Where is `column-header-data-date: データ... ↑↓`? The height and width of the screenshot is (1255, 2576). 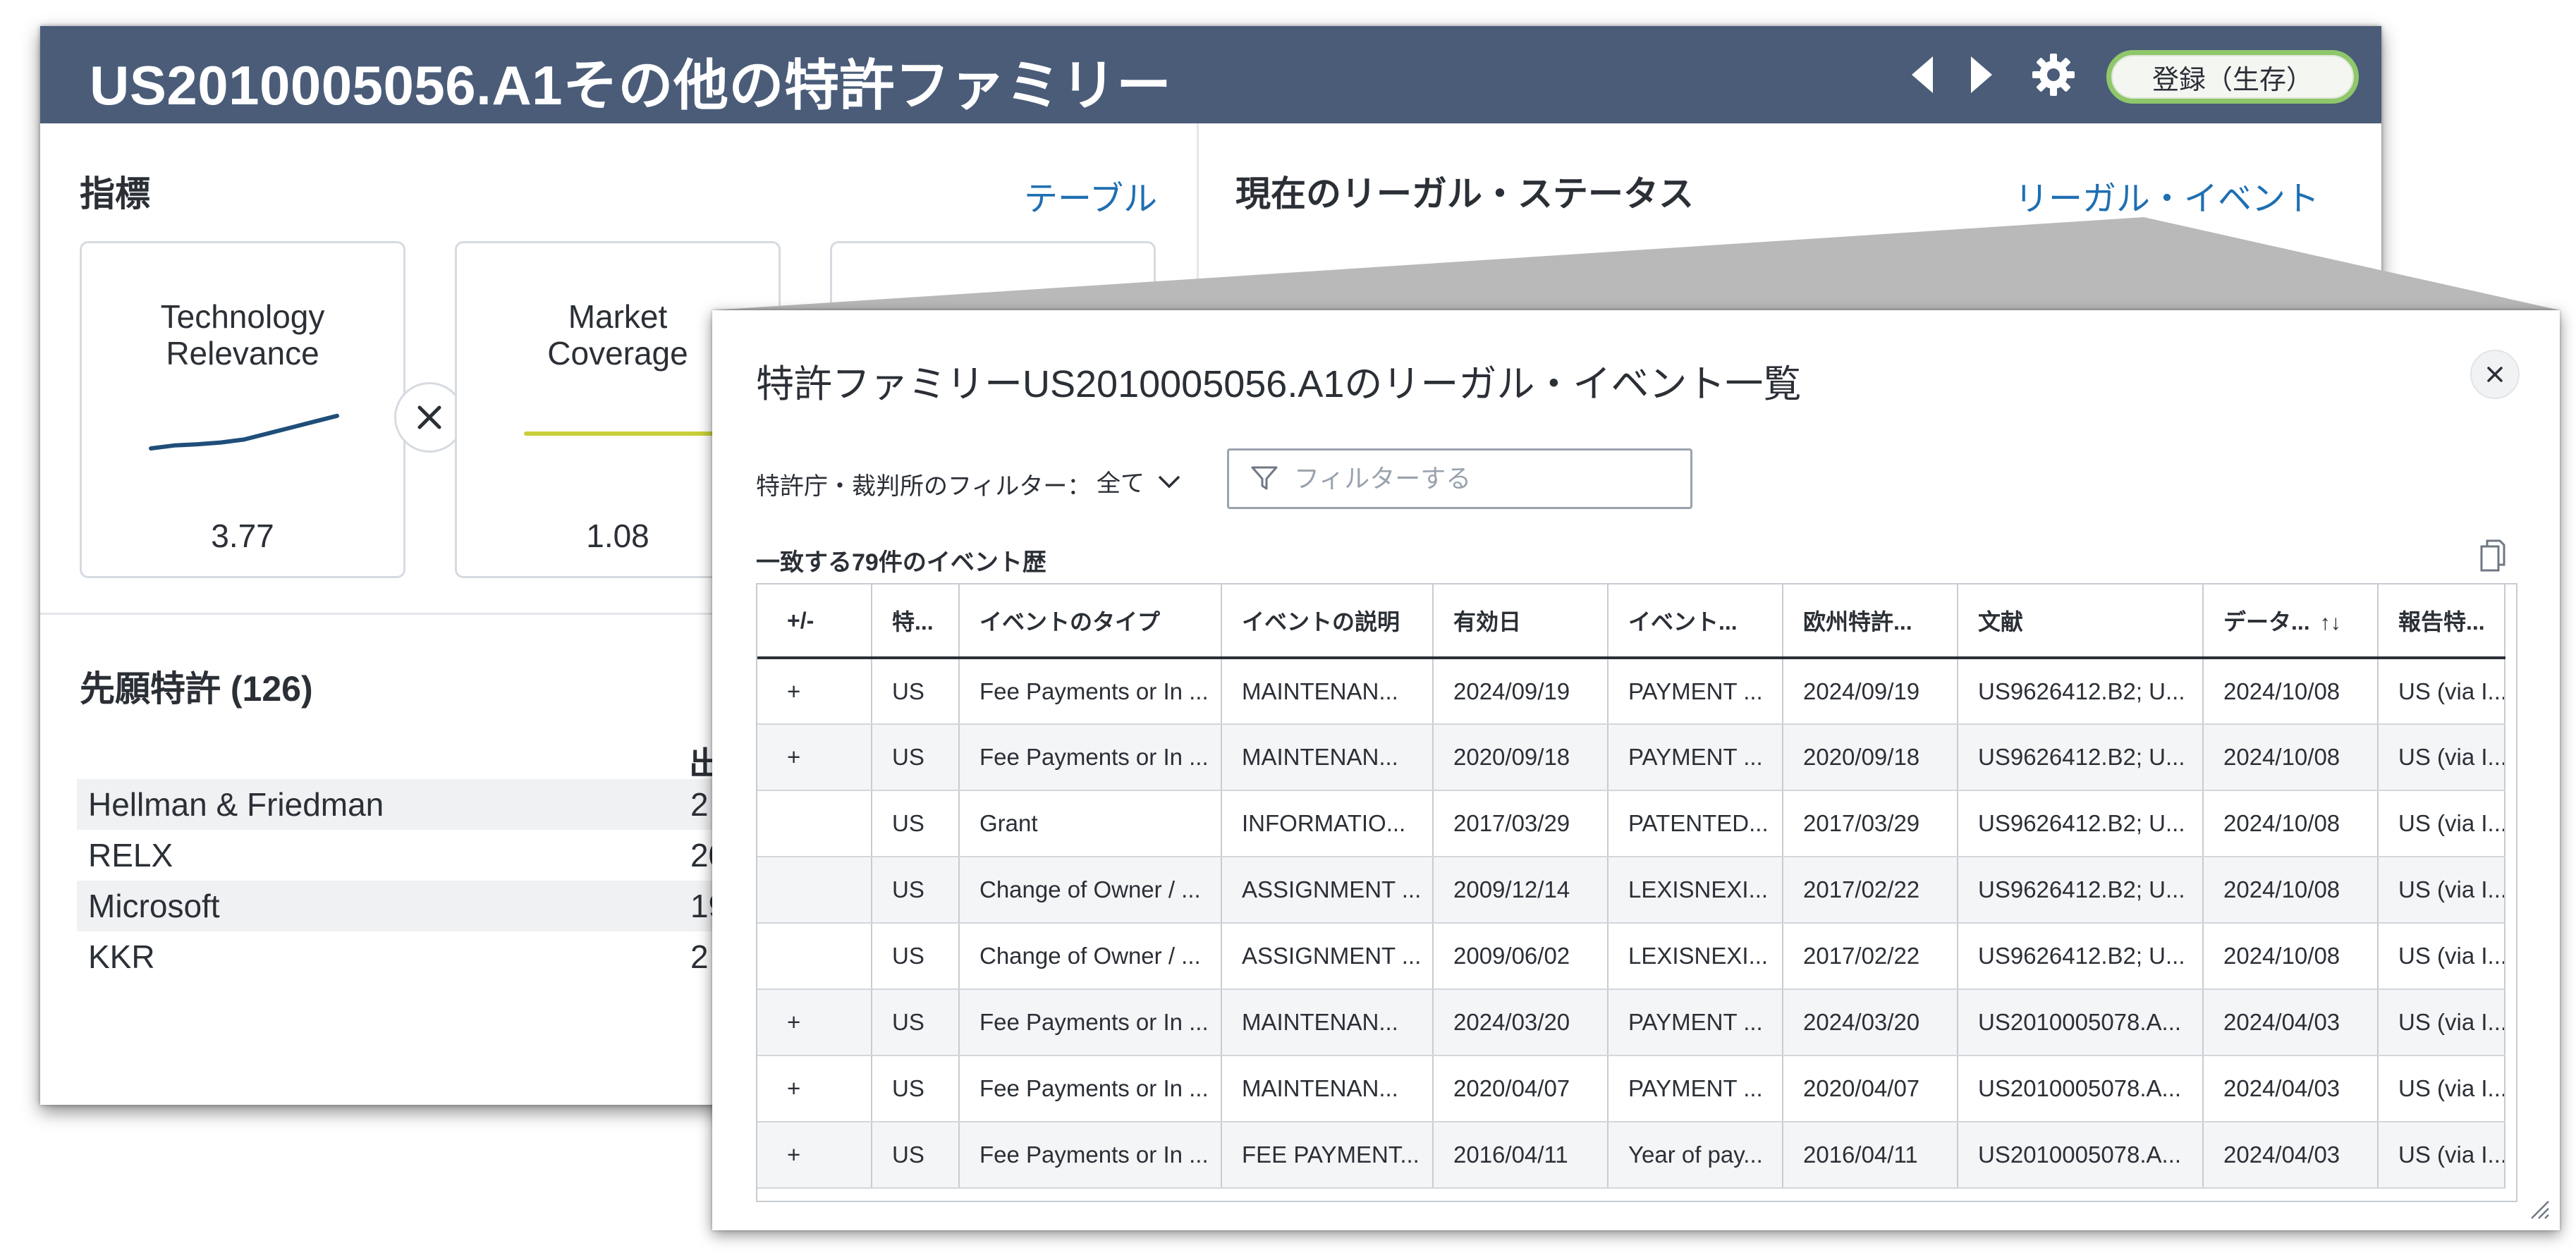
column-header-data-date: データ... ↑↓ is located at coordinates (2291, 621).